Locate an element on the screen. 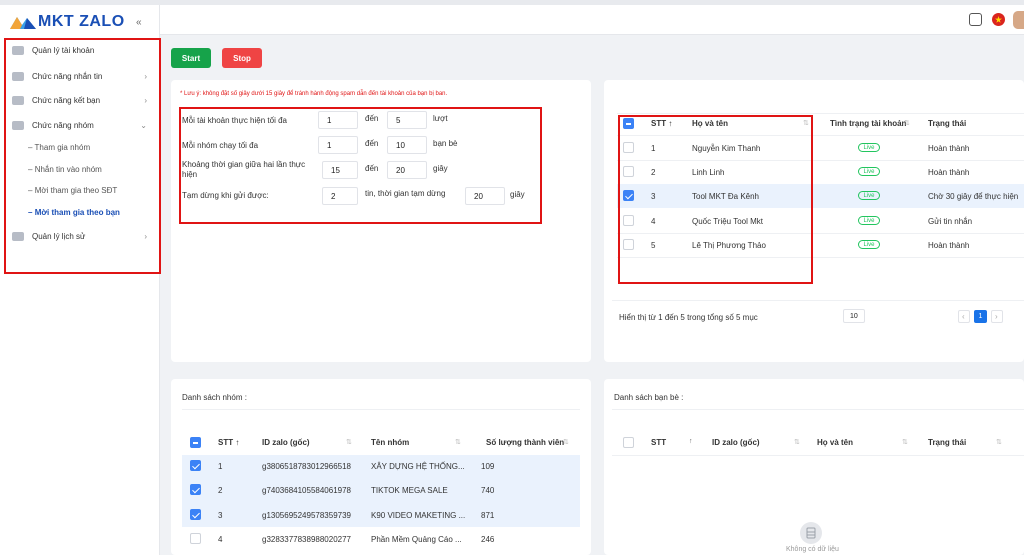  sidebar-item-add-friend: Chức năng kết bạn › is located at coordinates (79, 100).